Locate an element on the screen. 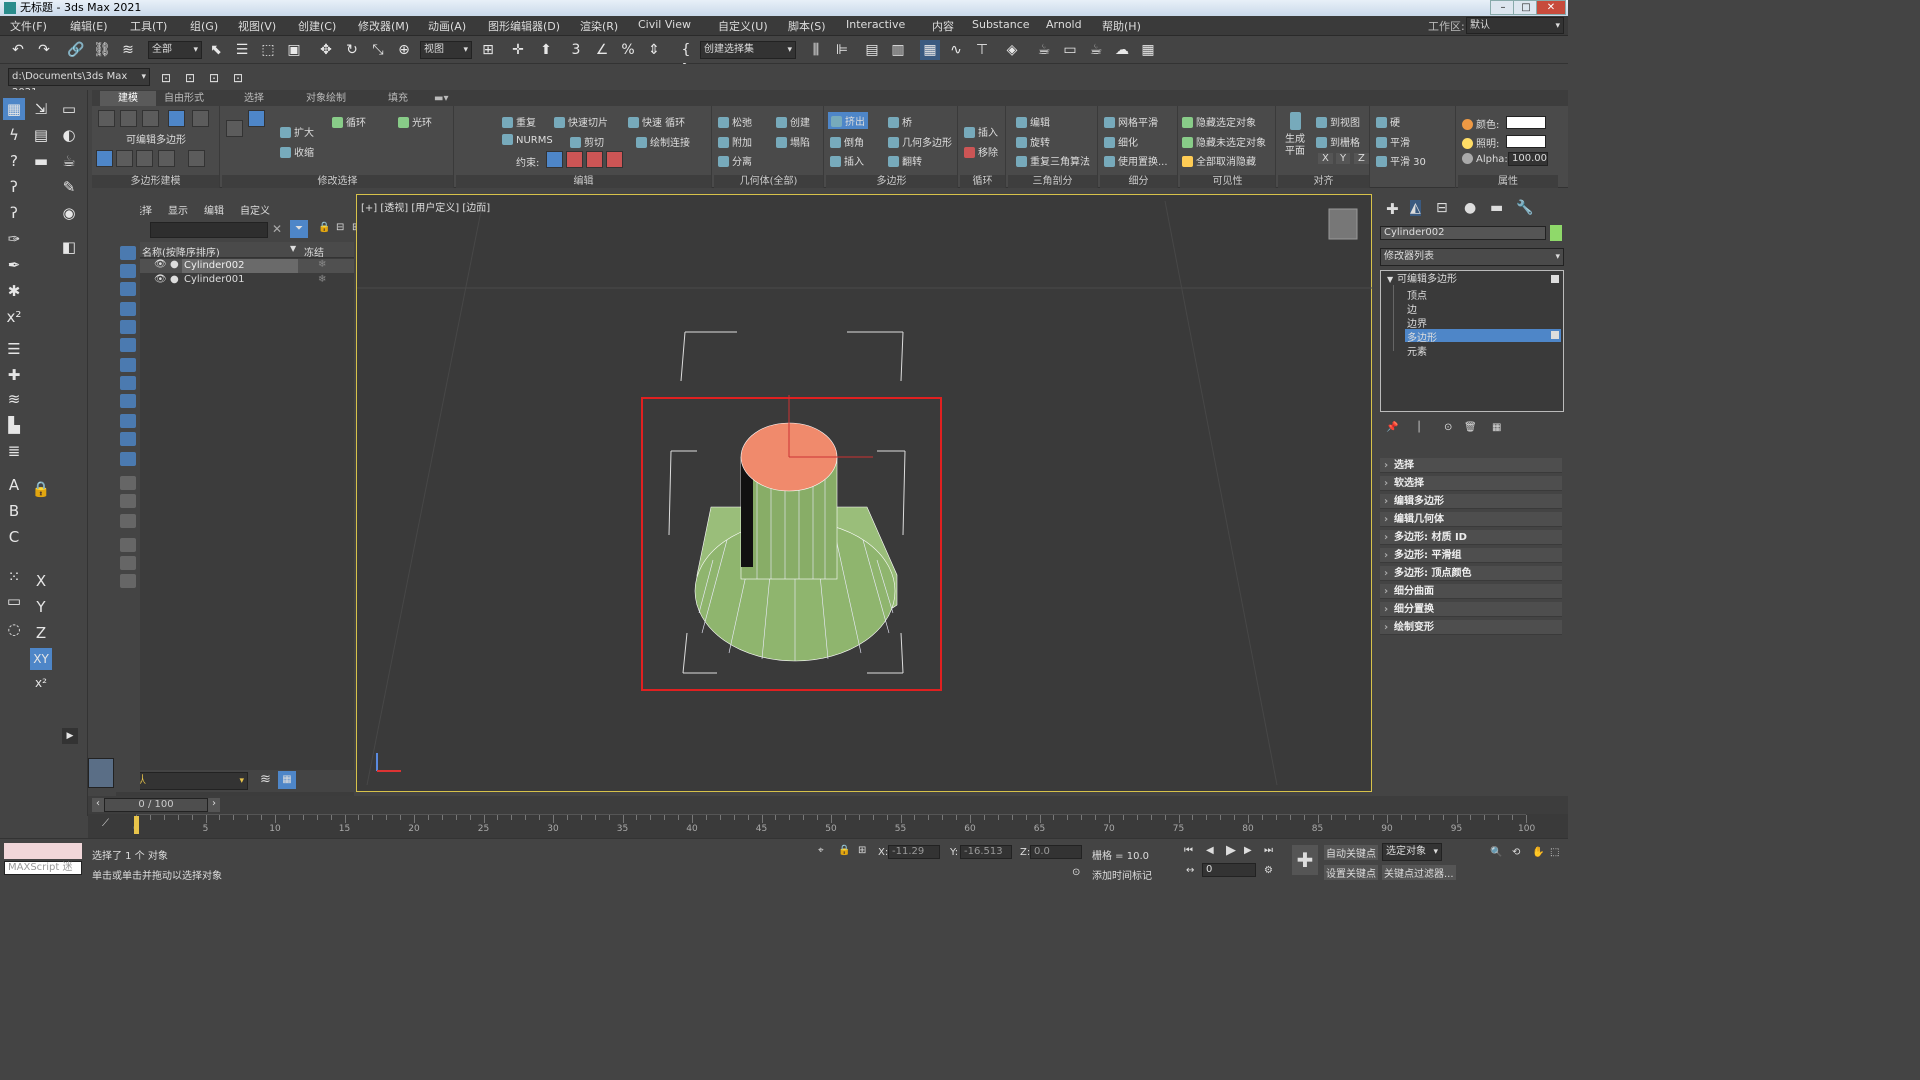  mirror-icon: ⫼ is located at coordinates (816, 50).